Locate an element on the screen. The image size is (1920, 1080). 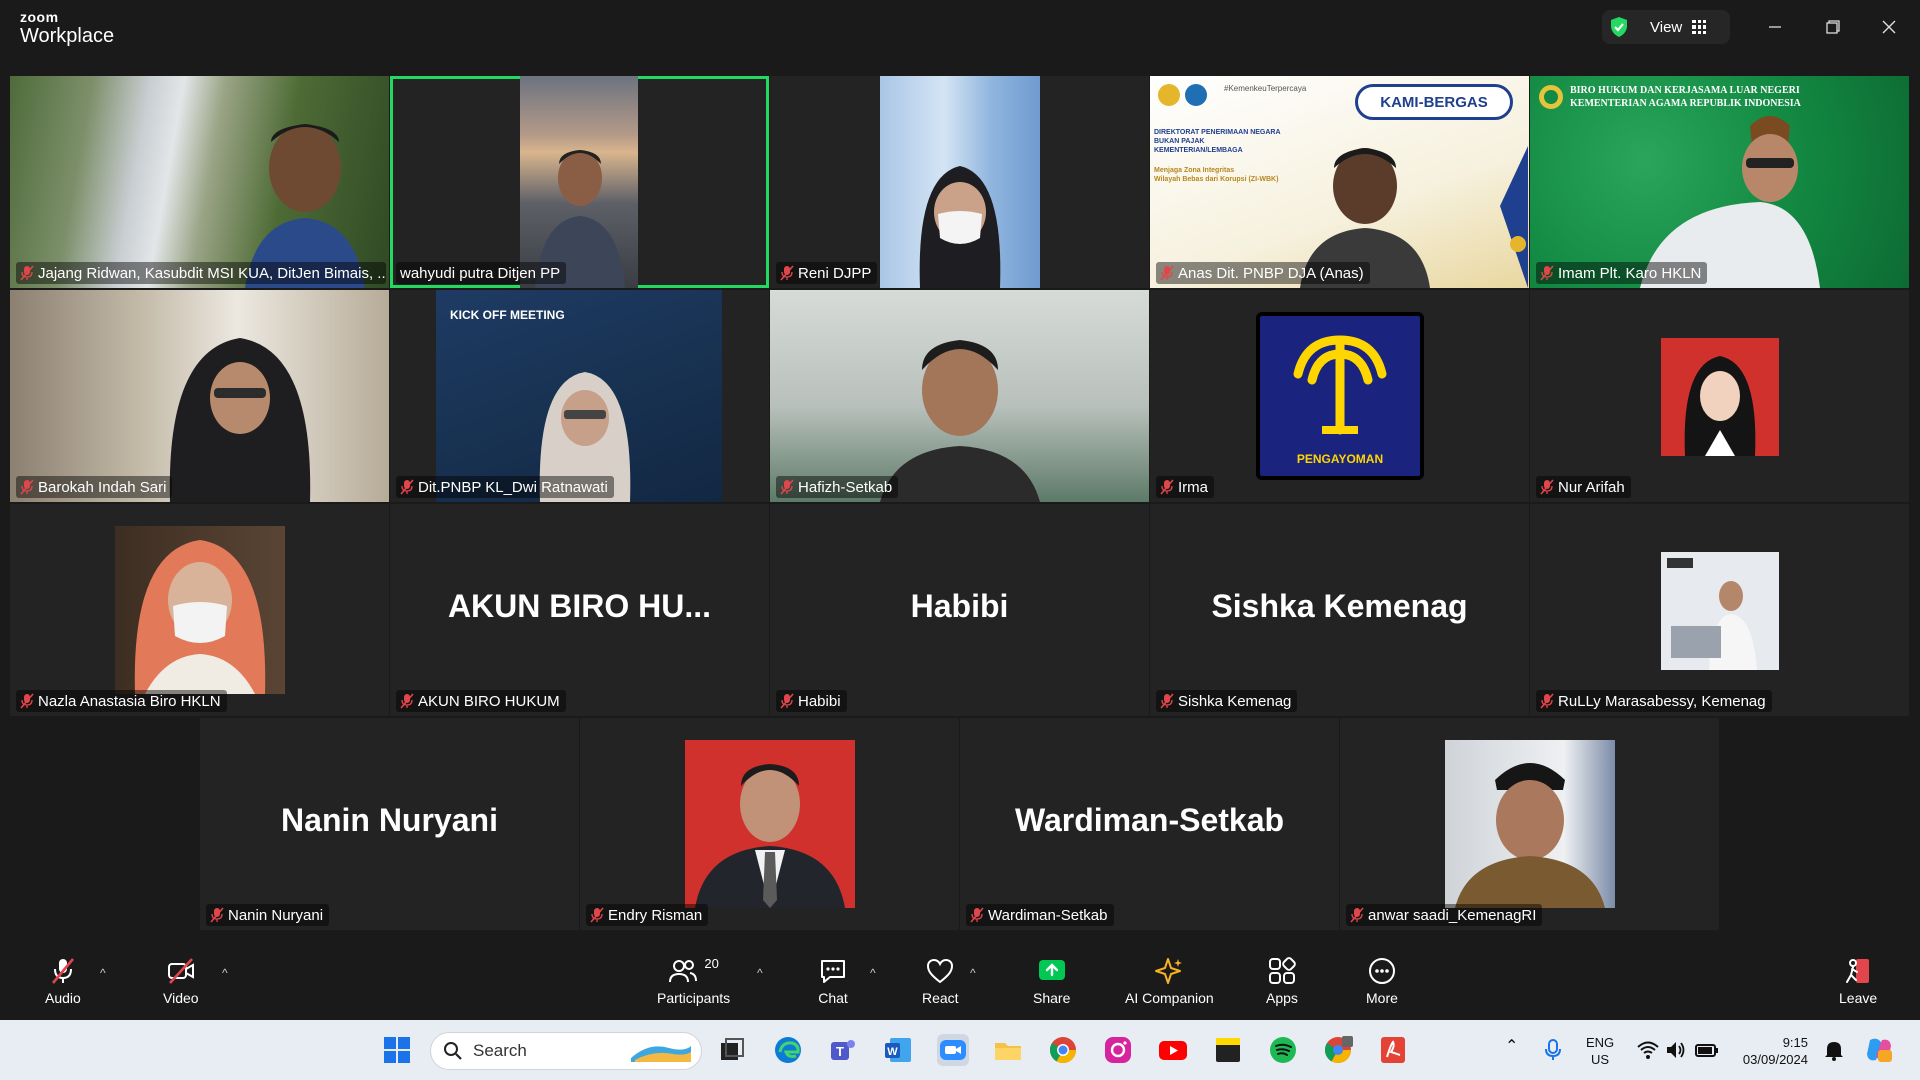
profile-tile: anwar saadi_KemenagRI is located at coordinates (1529, 824).